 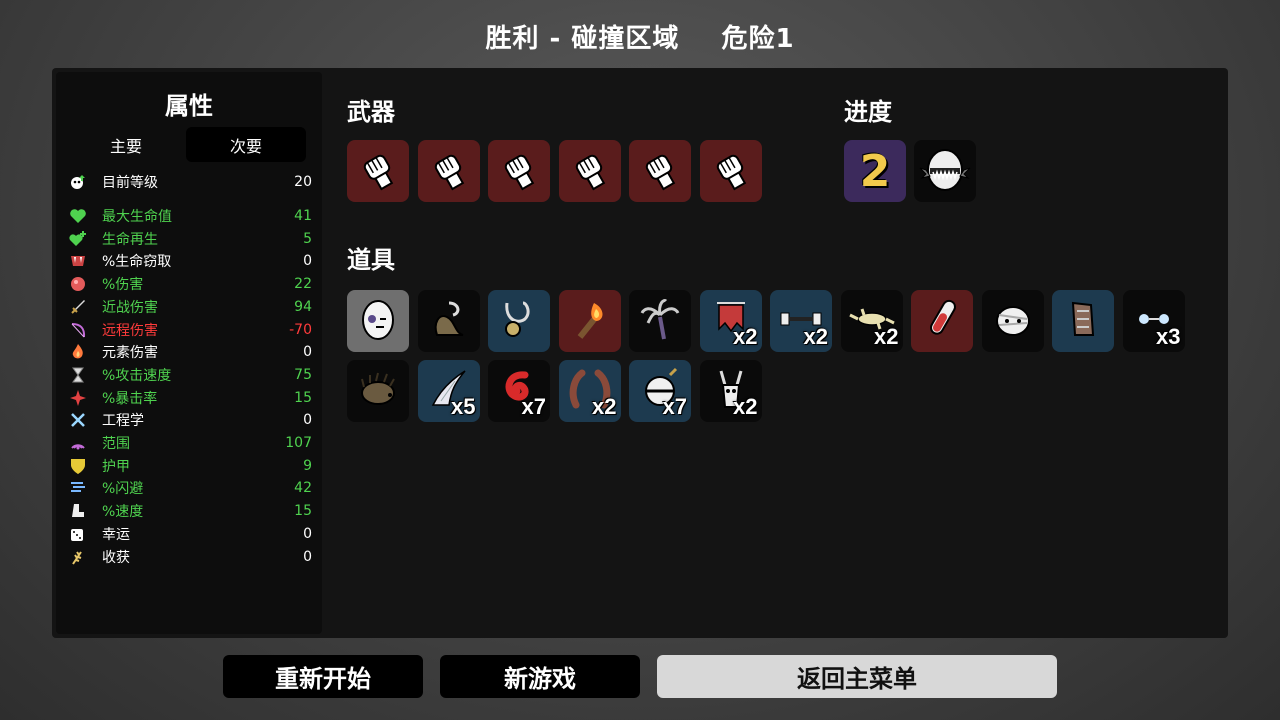 I want to click on palm-tree-icon, so click(x=660, y=321).